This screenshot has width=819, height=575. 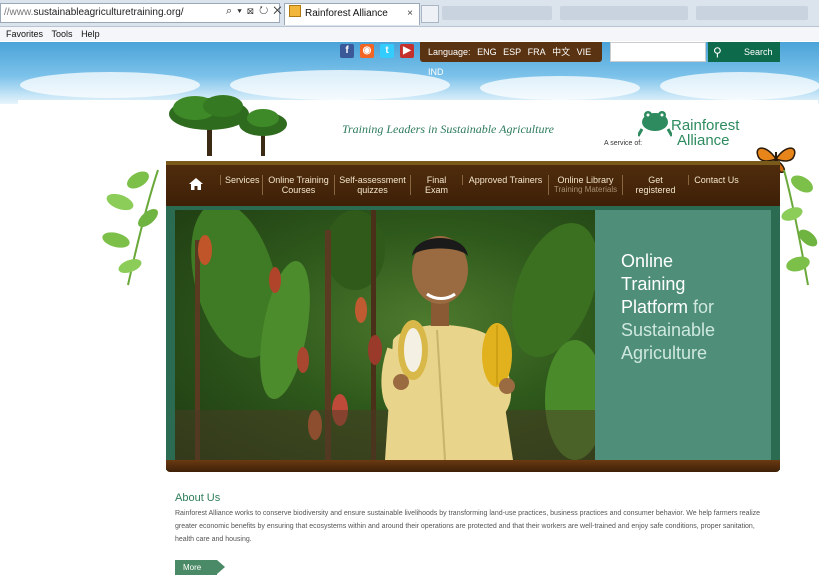 What do you see at coordinates (537, 52) in the screenshot?
I see `lang-fra: FRA` at bounding box center [537, 52].